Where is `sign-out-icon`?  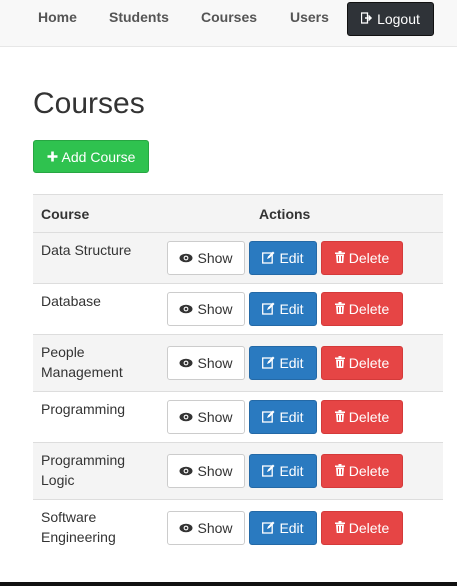 sign-out-icon is located at coordinates (366, 19).